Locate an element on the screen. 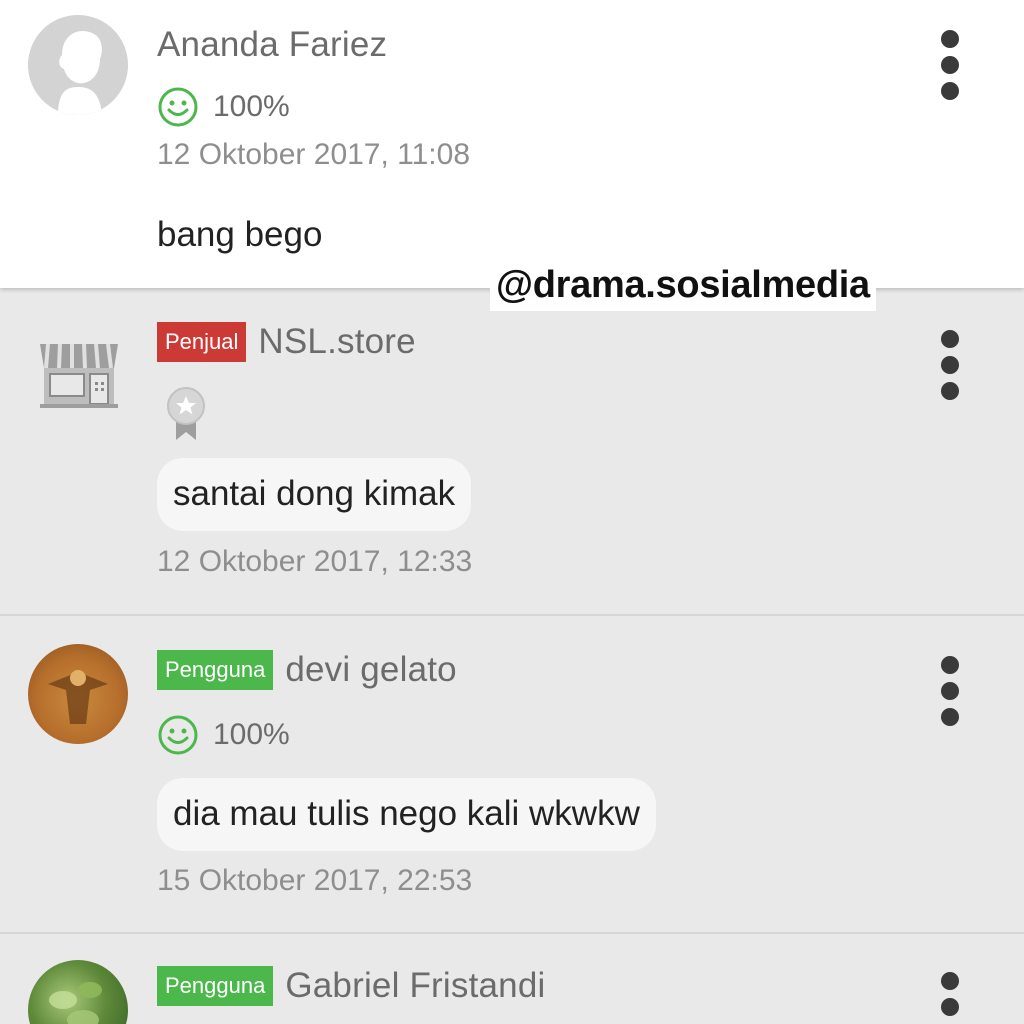 The width and height of the screenshot is (1024, 1024). comment-item: Pengguna Gabriel Fristandi is located at coordinates (512, 979).